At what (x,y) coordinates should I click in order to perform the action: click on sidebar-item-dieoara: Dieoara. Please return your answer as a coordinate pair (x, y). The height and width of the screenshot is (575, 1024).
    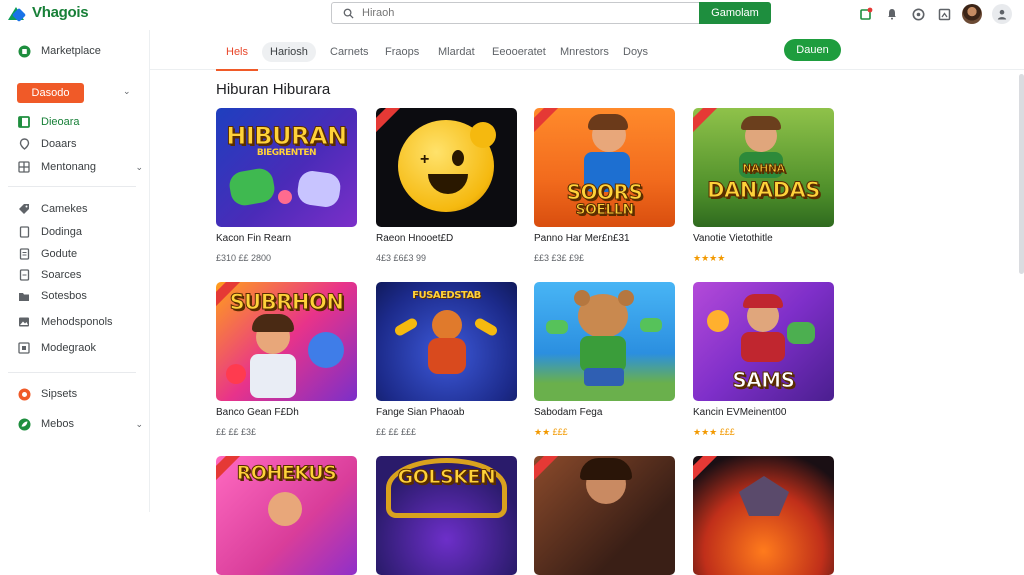
    Looking at the image, I should click on (77, 122).